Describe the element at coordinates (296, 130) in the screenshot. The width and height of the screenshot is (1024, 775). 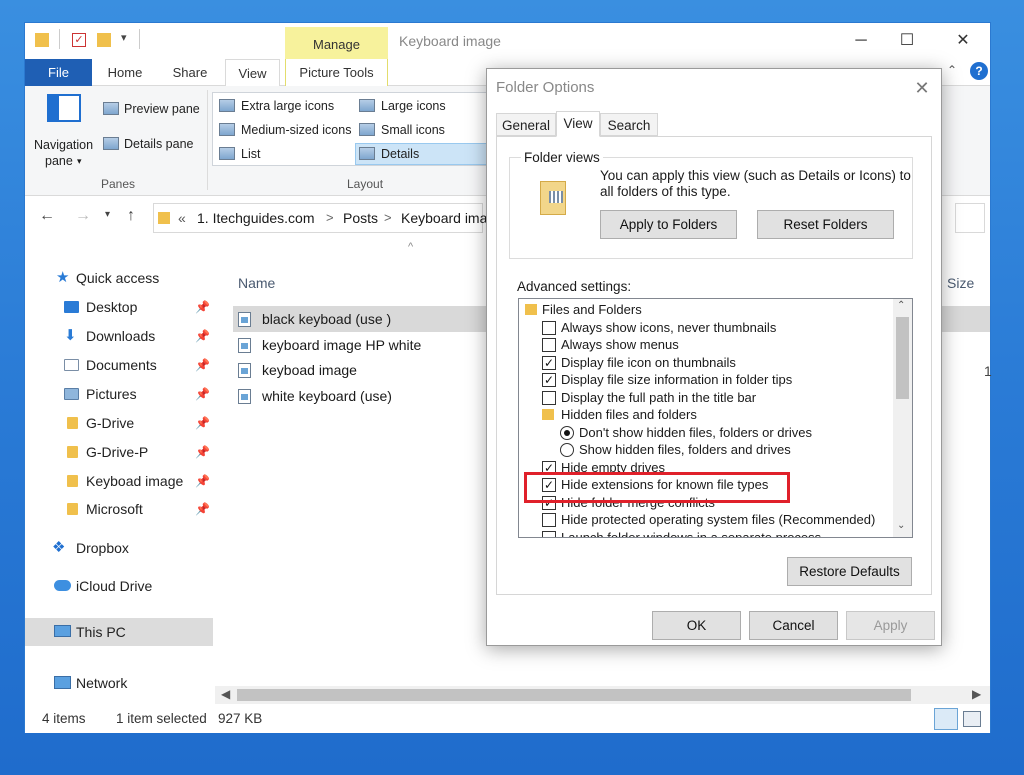
I see `medium-icons-option: Medium-sized icons` at that location.